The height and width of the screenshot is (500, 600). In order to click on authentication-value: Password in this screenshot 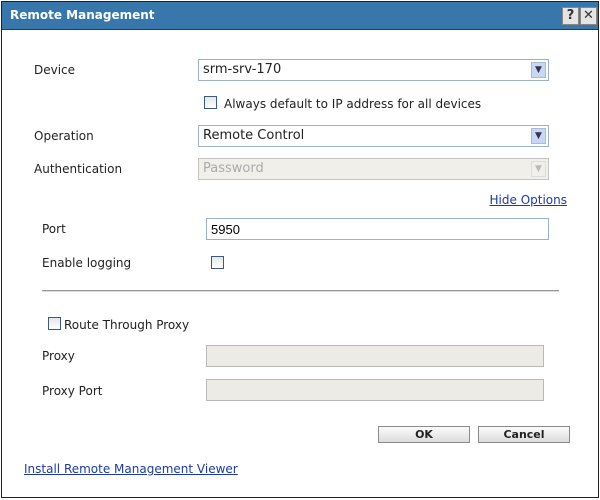, I will do `click(233, 168)`.